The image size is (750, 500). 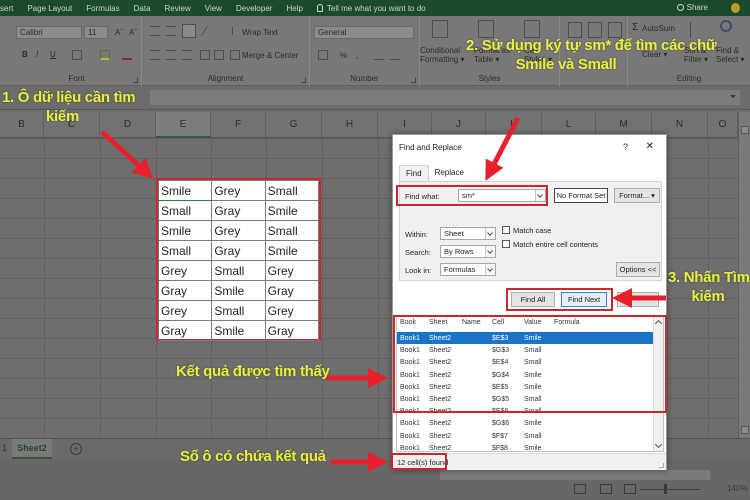 I want to click on merge-center-button: Merge & Center, so click(x=270, y=55).